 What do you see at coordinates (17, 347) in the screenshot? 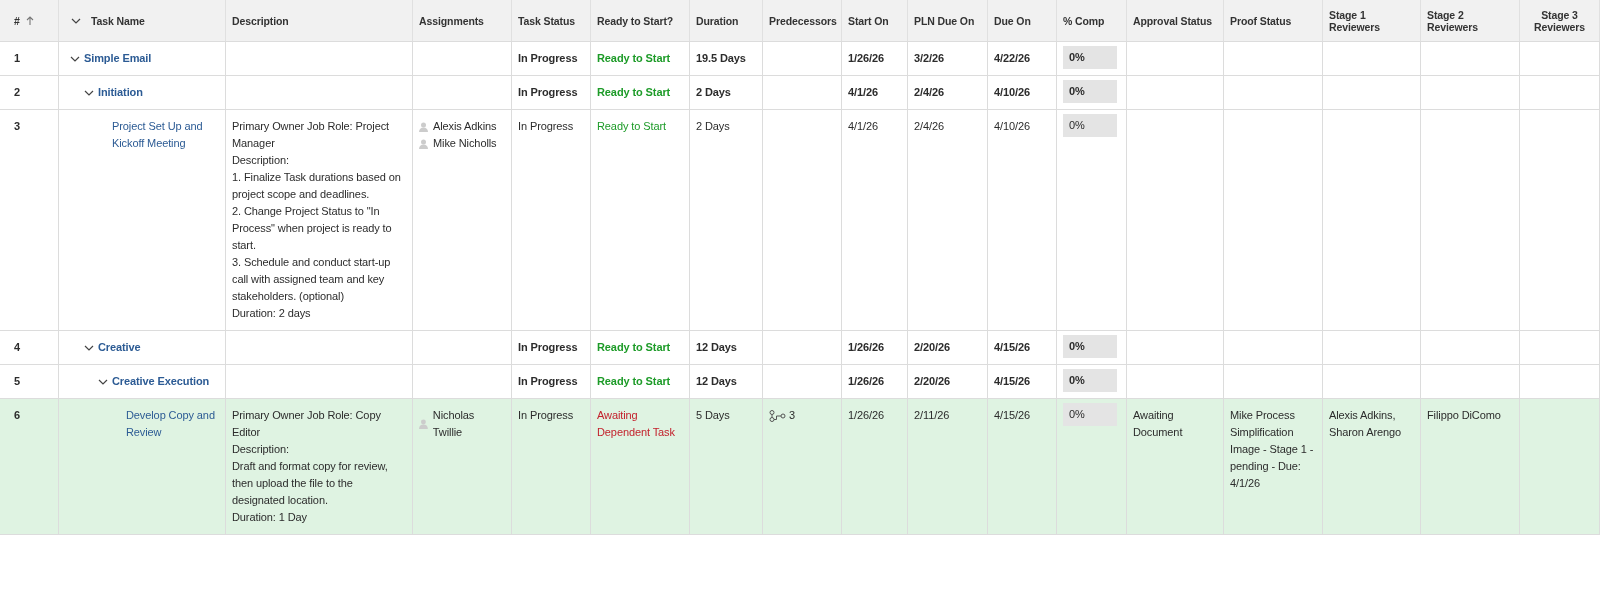
I see `row-number: 4` at bounding box center [17, 347].